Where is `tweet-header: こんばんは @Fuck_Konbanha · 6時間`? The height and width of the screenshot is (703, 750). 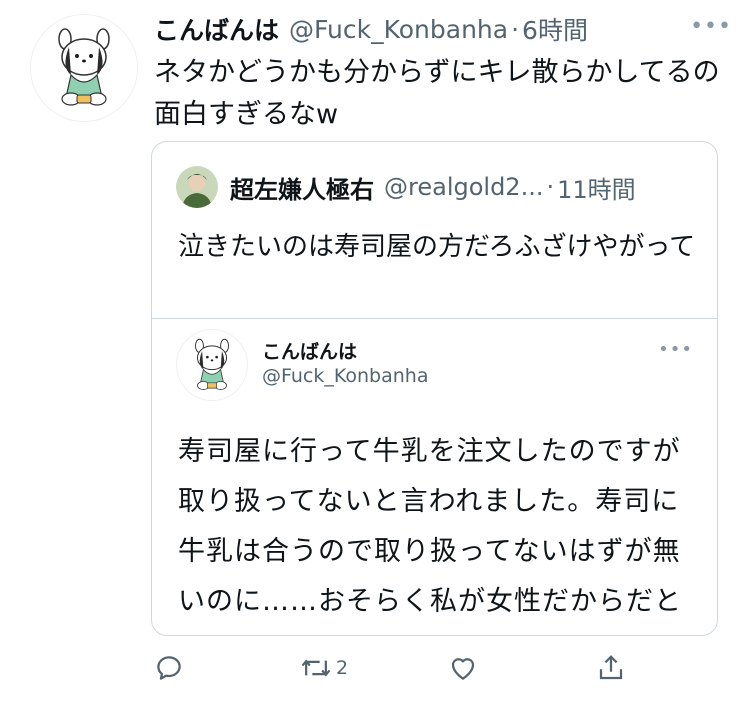 tweet-header: こんばんは @Fuck_Konbanha · 6時間 is located at coordinates (449, 29).